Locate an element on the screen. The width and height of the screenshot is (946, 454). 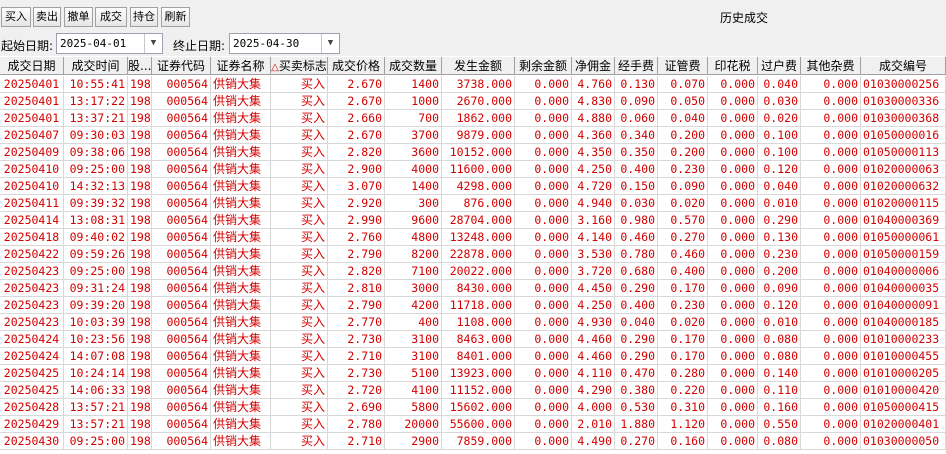
column-header-label: 买卖标志 is located at coordinates (302, 66).